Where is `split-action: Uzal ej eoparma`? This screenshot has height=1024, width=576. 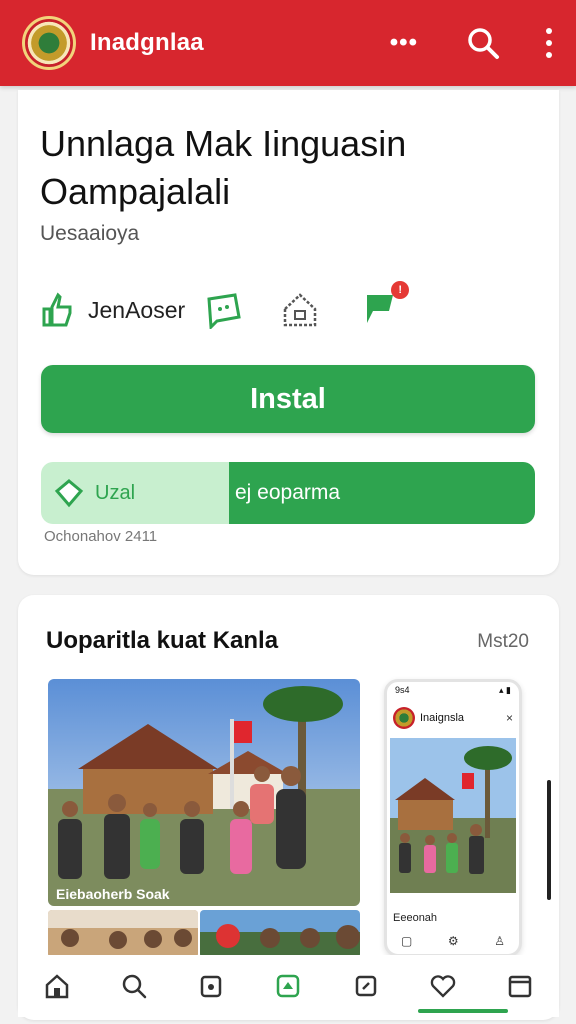 split-action: Uzal ej eoparma is located at coordinates (288, 493).